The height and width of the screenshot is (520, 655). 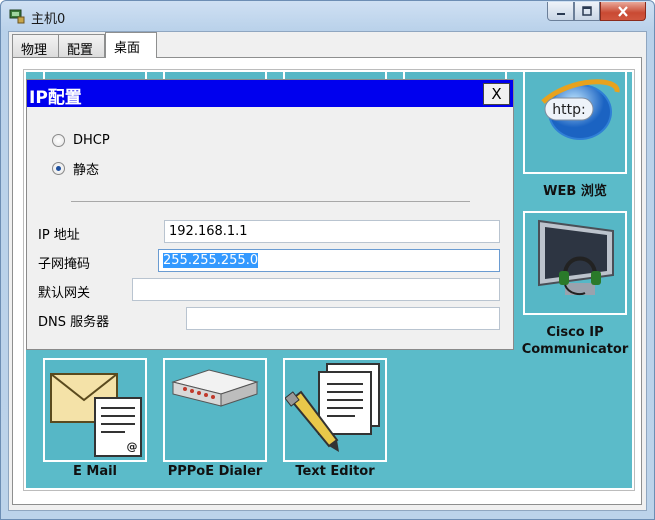 I want to click on email-icon: @, so click(x=96, y=415).